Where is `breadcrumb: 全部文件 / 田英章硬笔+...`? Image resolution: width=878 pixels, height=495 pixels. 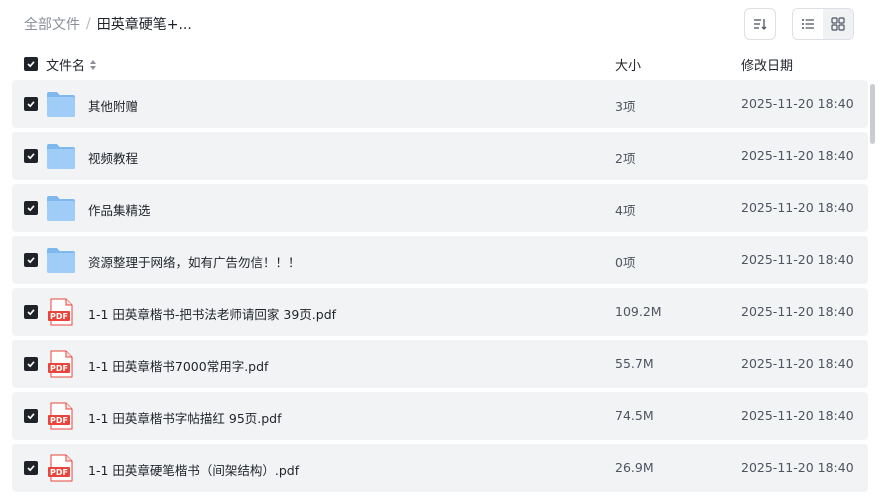 breadcrumb: 全部文件 / 田英章硬笔+... is located at coordinates (108, 24).